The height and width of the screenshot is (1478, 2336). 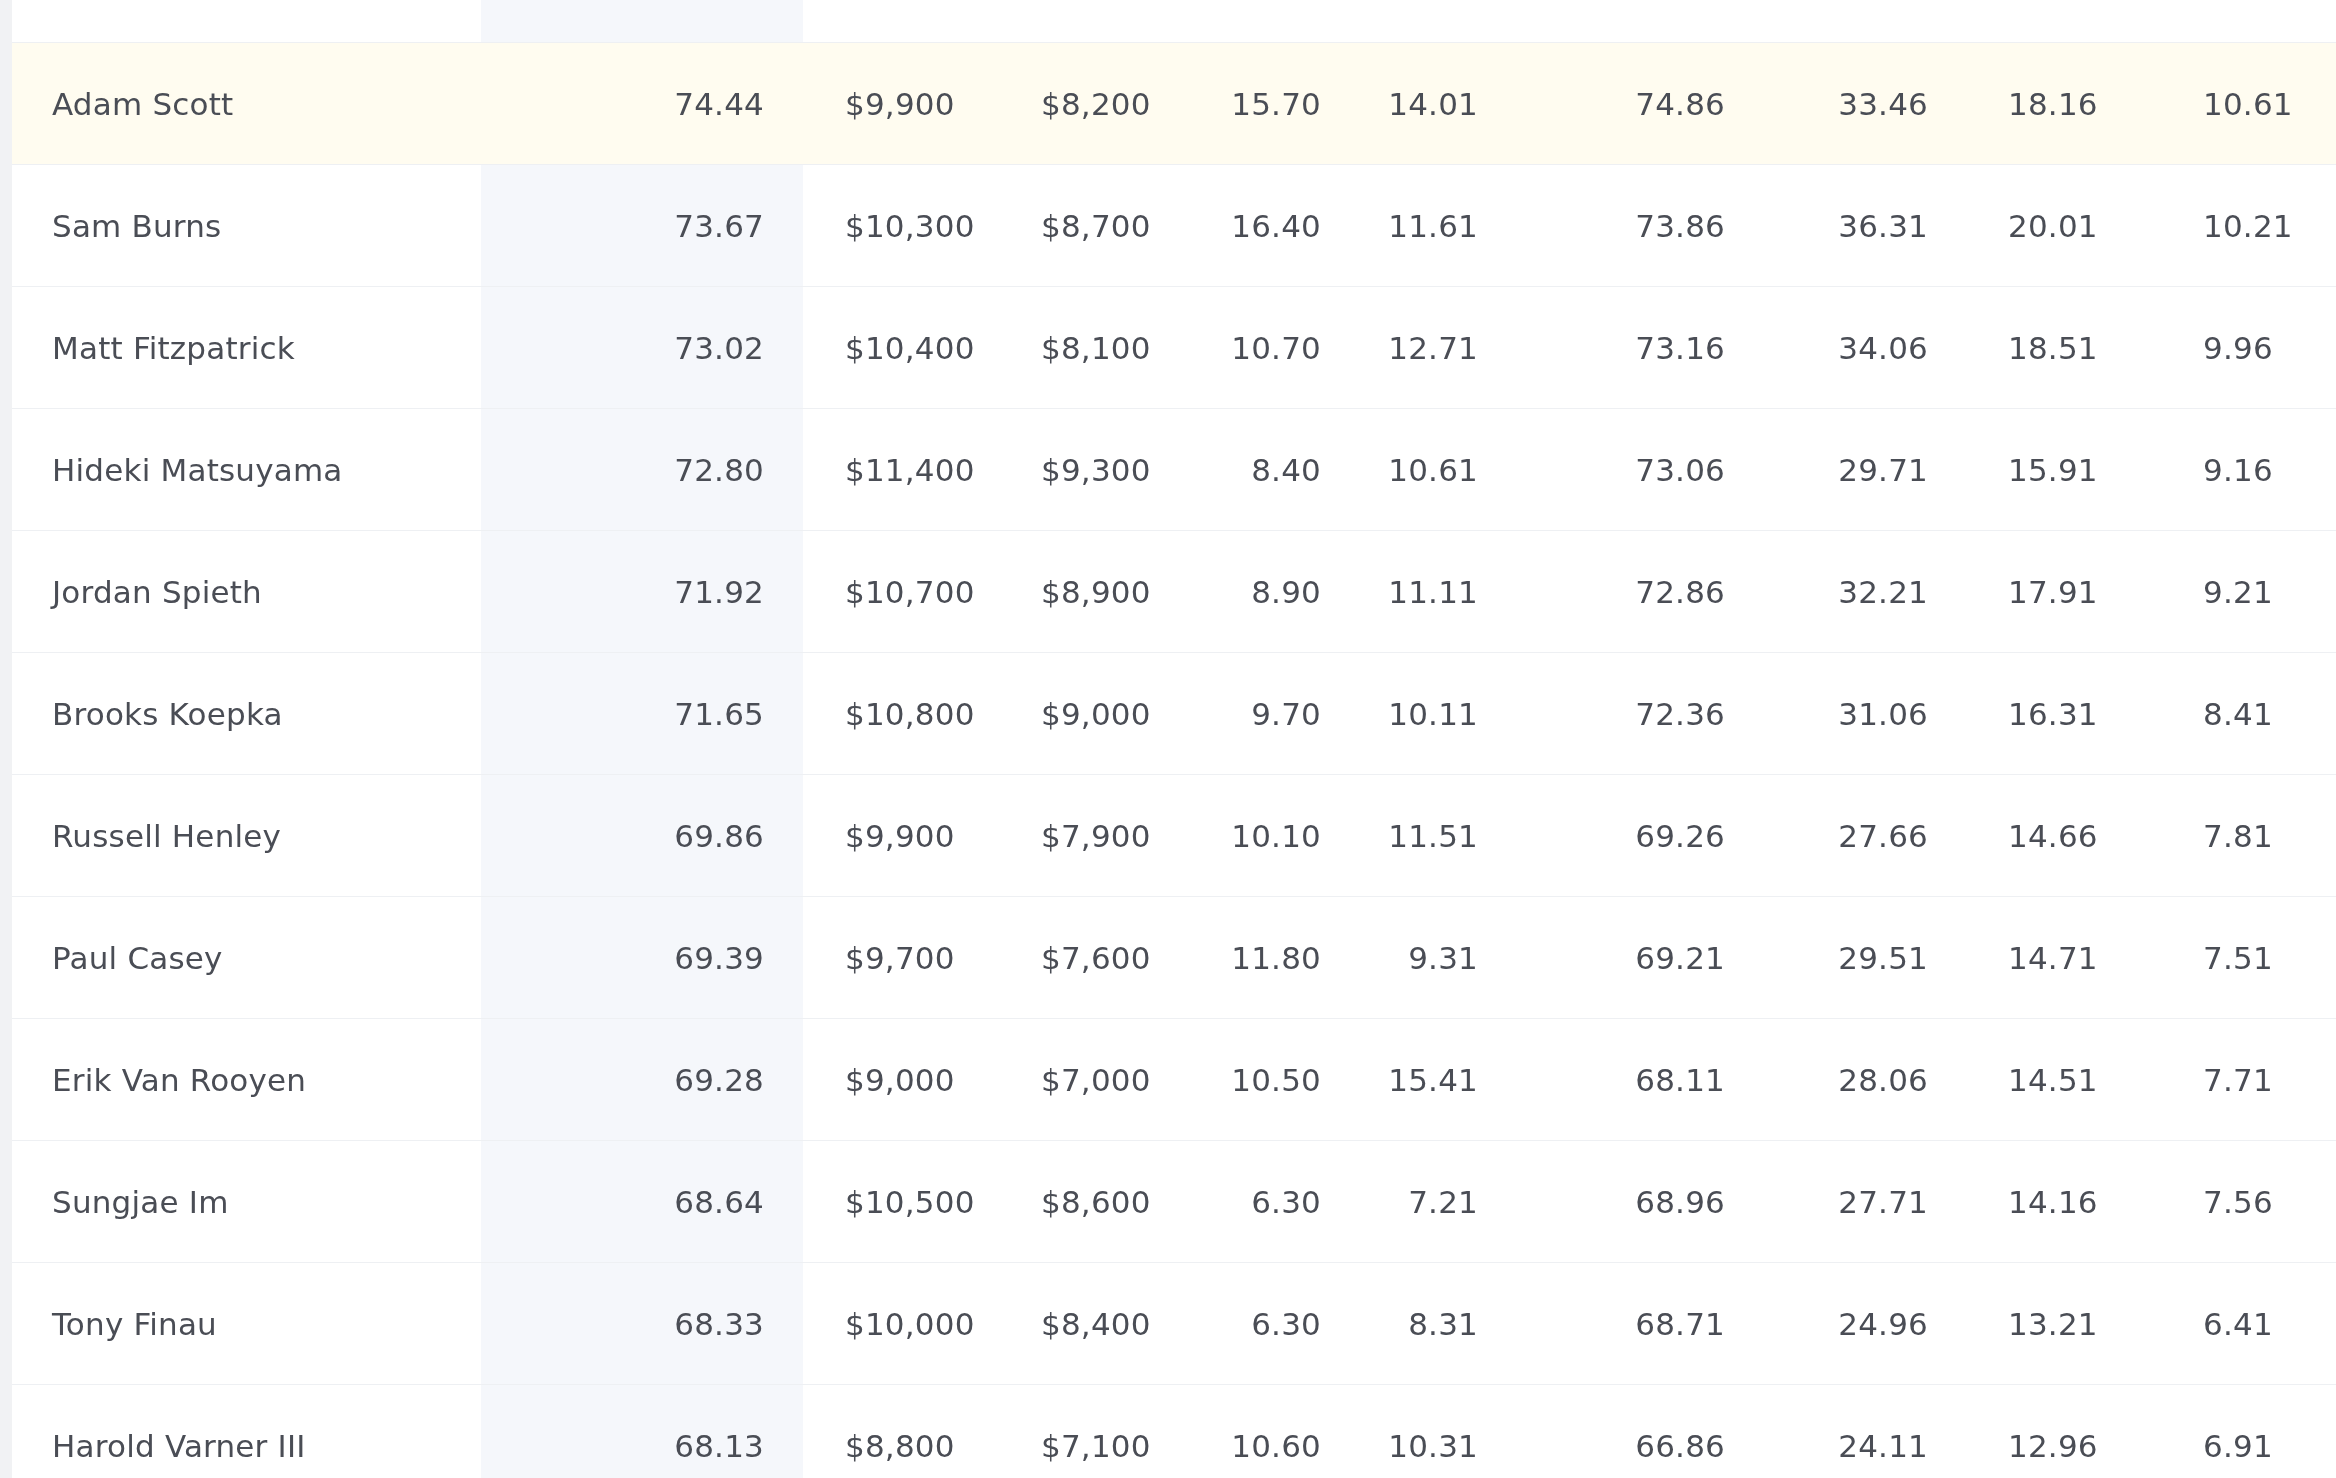 What do you see at coordinates (179, 1079) in the screenshot?
I see `player-name: Erik Van Rooyen` at bounding box center [179, 1079].